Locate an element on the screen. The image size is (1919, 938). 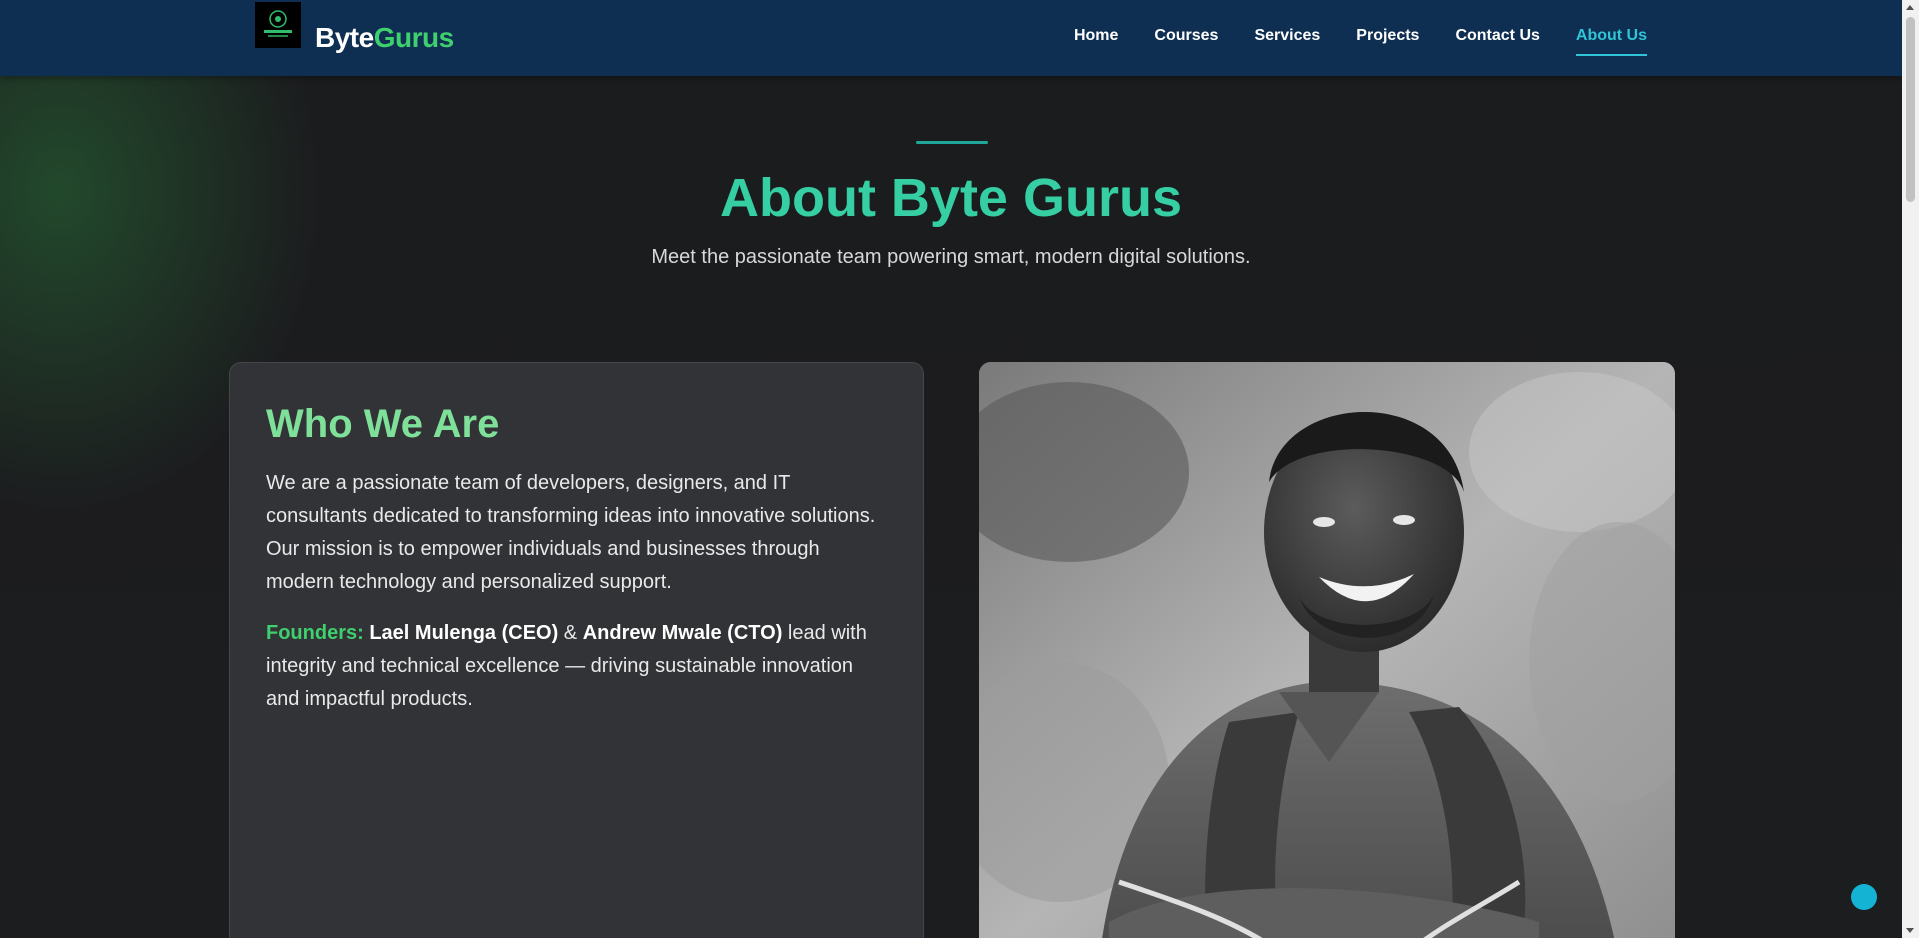
founders-label: Founders: is located at coordinates (315, 633).